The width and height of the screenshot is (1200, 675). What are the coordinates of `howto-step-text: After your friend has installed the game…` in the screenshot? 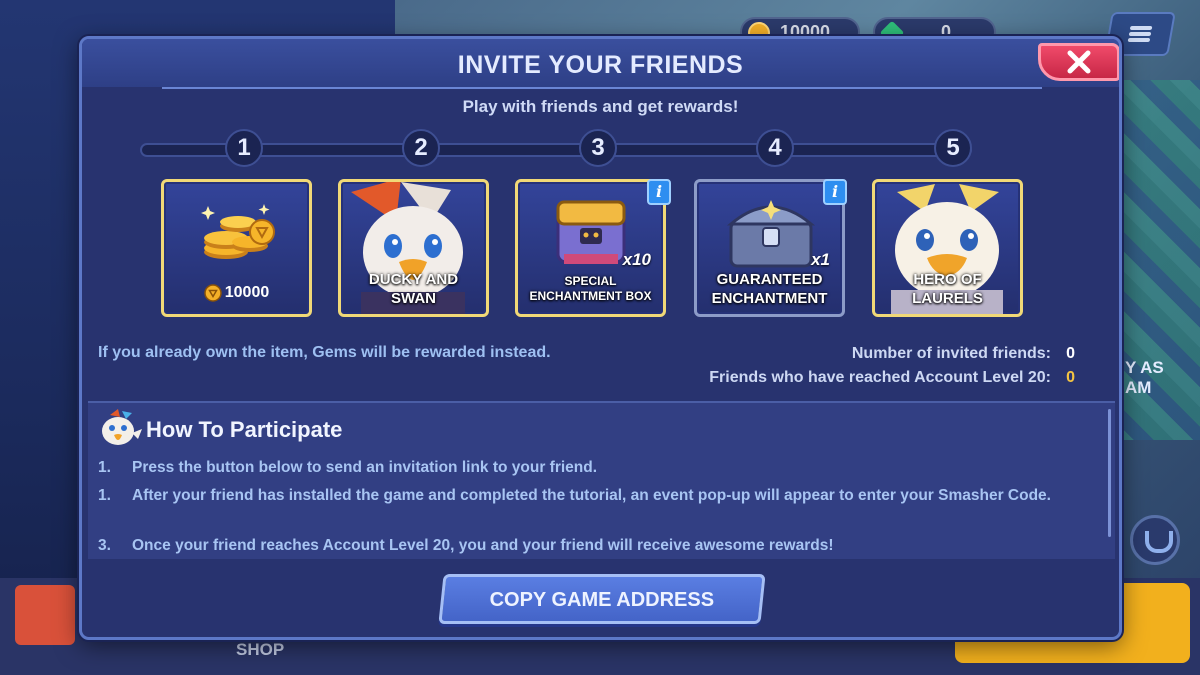 It's located at (591, 495).